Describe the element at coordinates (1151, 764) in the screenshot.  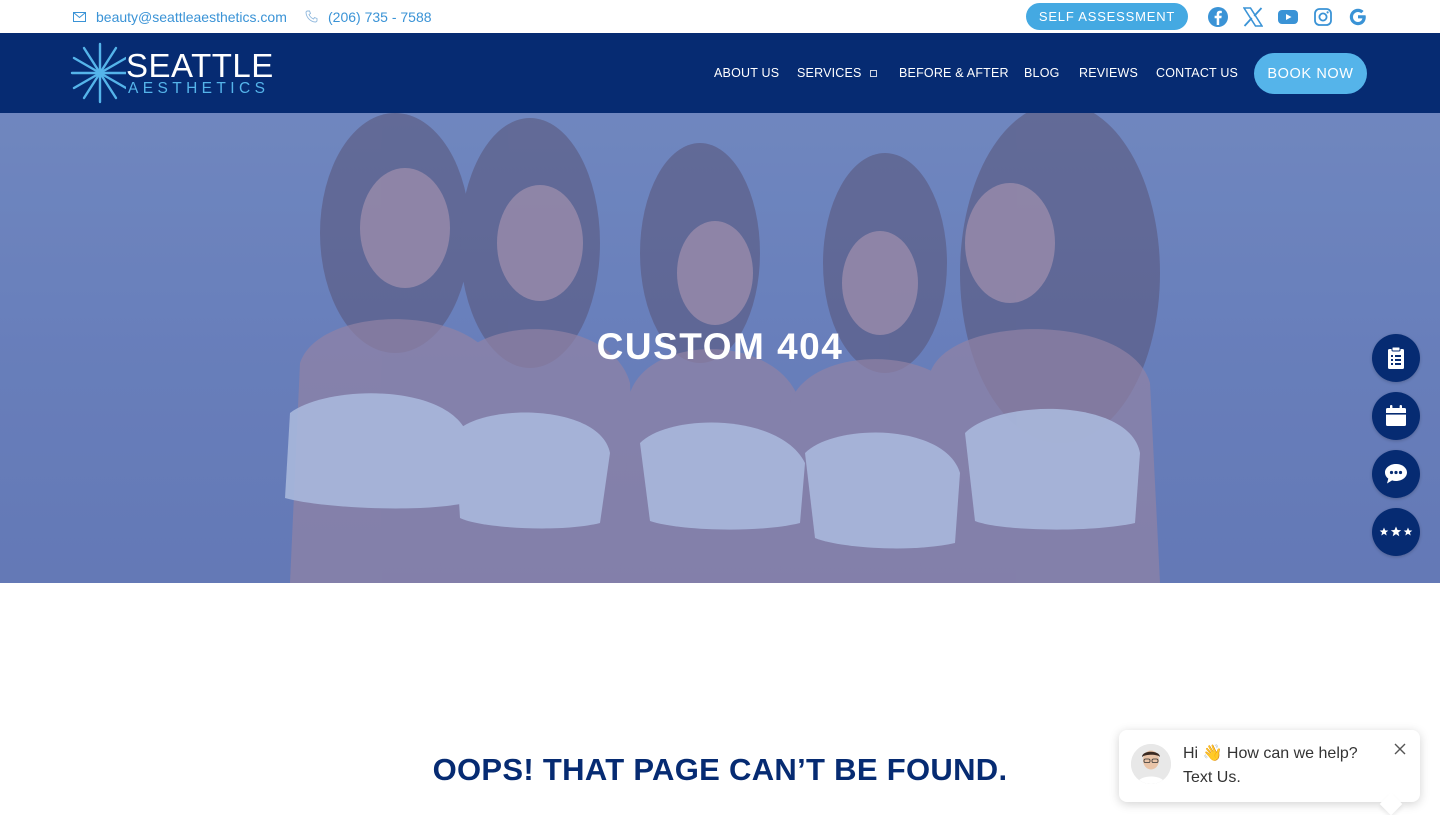
I see `agent-avatar` at that location.